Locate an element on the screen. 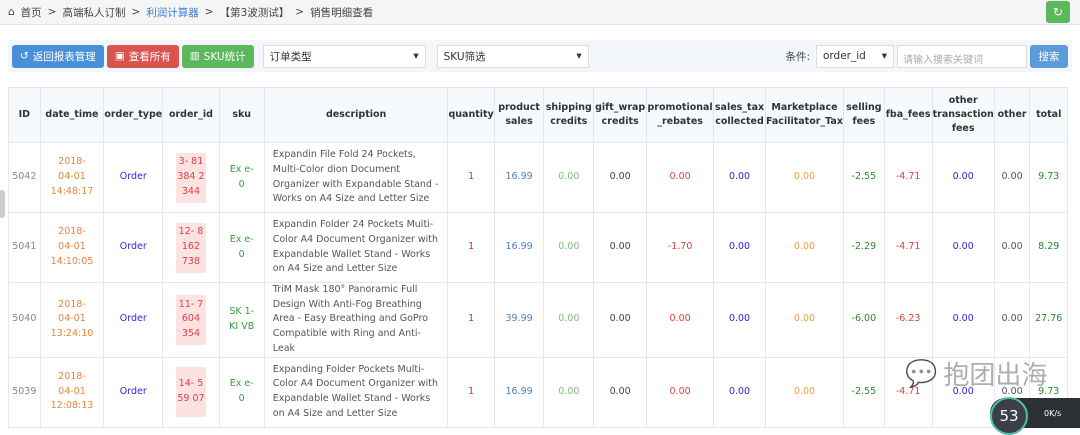 Image resolution: width=1080 pixels, height=435 pixels. sidebar-toggle is located at coordinates (2, 204).